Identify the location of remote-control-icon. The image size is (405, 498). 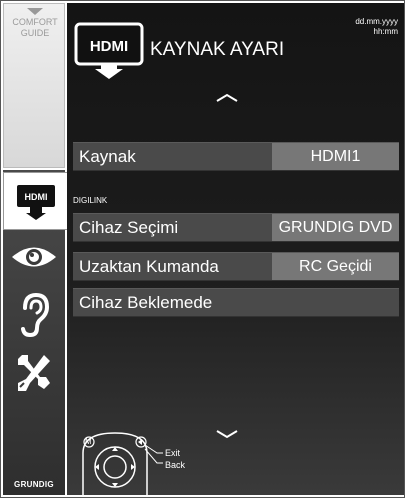
(122, 463).